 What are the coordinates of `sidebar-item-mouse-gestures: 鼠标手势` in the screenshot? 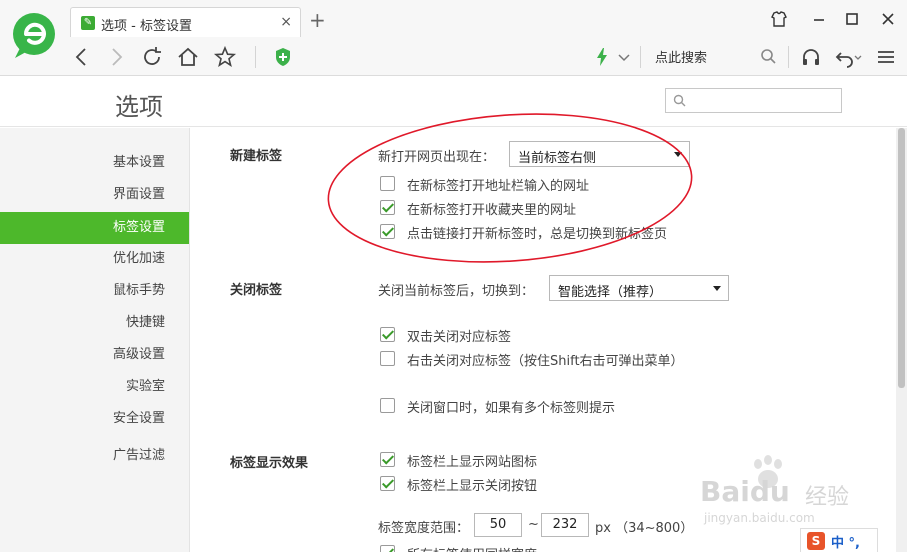 It's located at (82, 291).